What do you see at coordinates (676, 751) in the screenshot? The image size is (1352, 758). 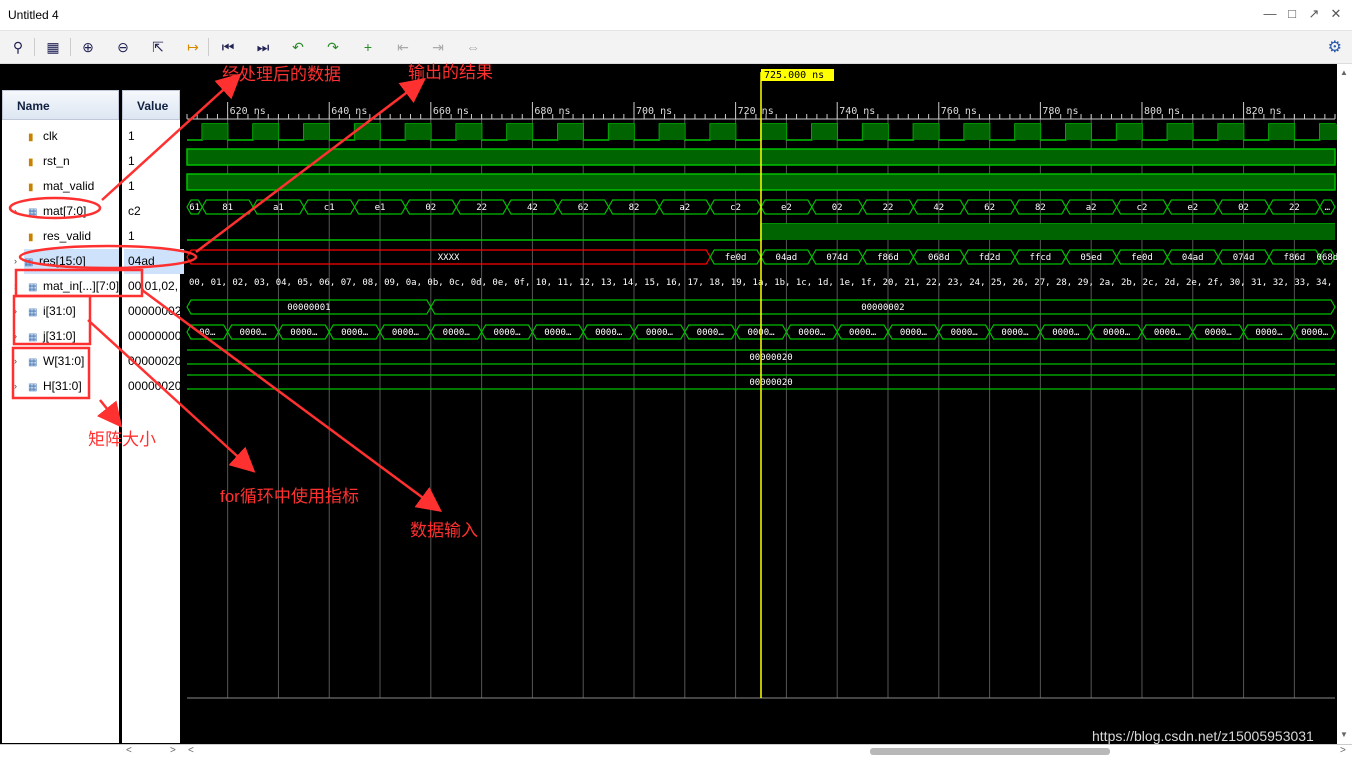 I see `horizontal-scrollbar: < > < >` at bounding box center [676, 751].